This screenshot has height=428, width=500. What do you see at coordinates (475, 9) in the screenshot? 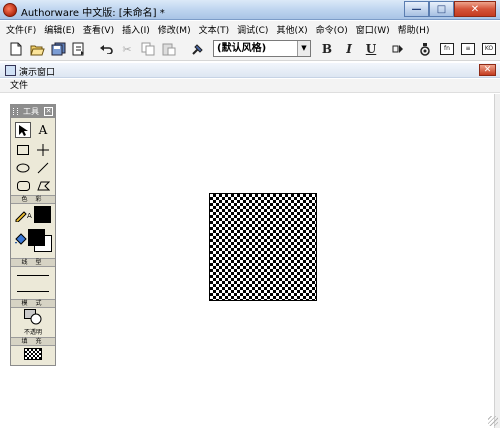
I see `close-button: ✕` at bounding box center [475, 9].